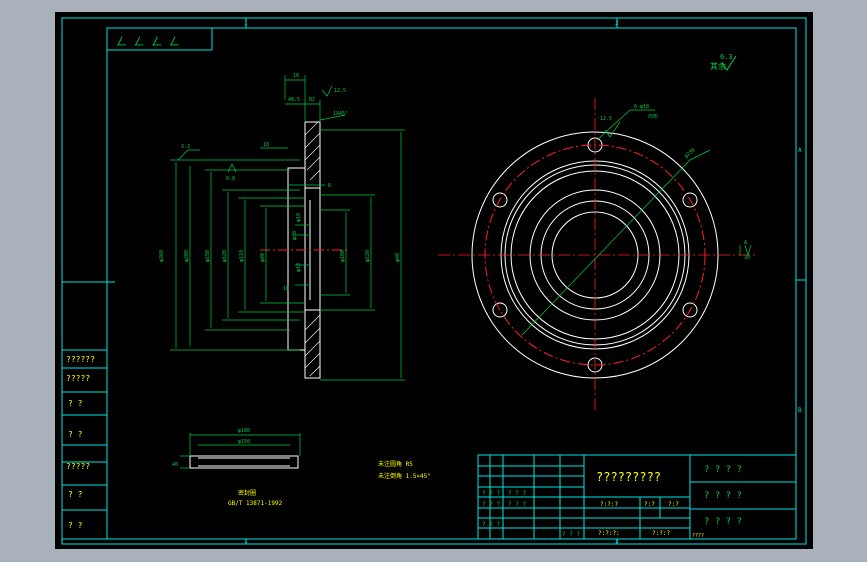  Describe the element at coordinates (698, 536) in the screenshot. I see `title-corner: ????` at that location.